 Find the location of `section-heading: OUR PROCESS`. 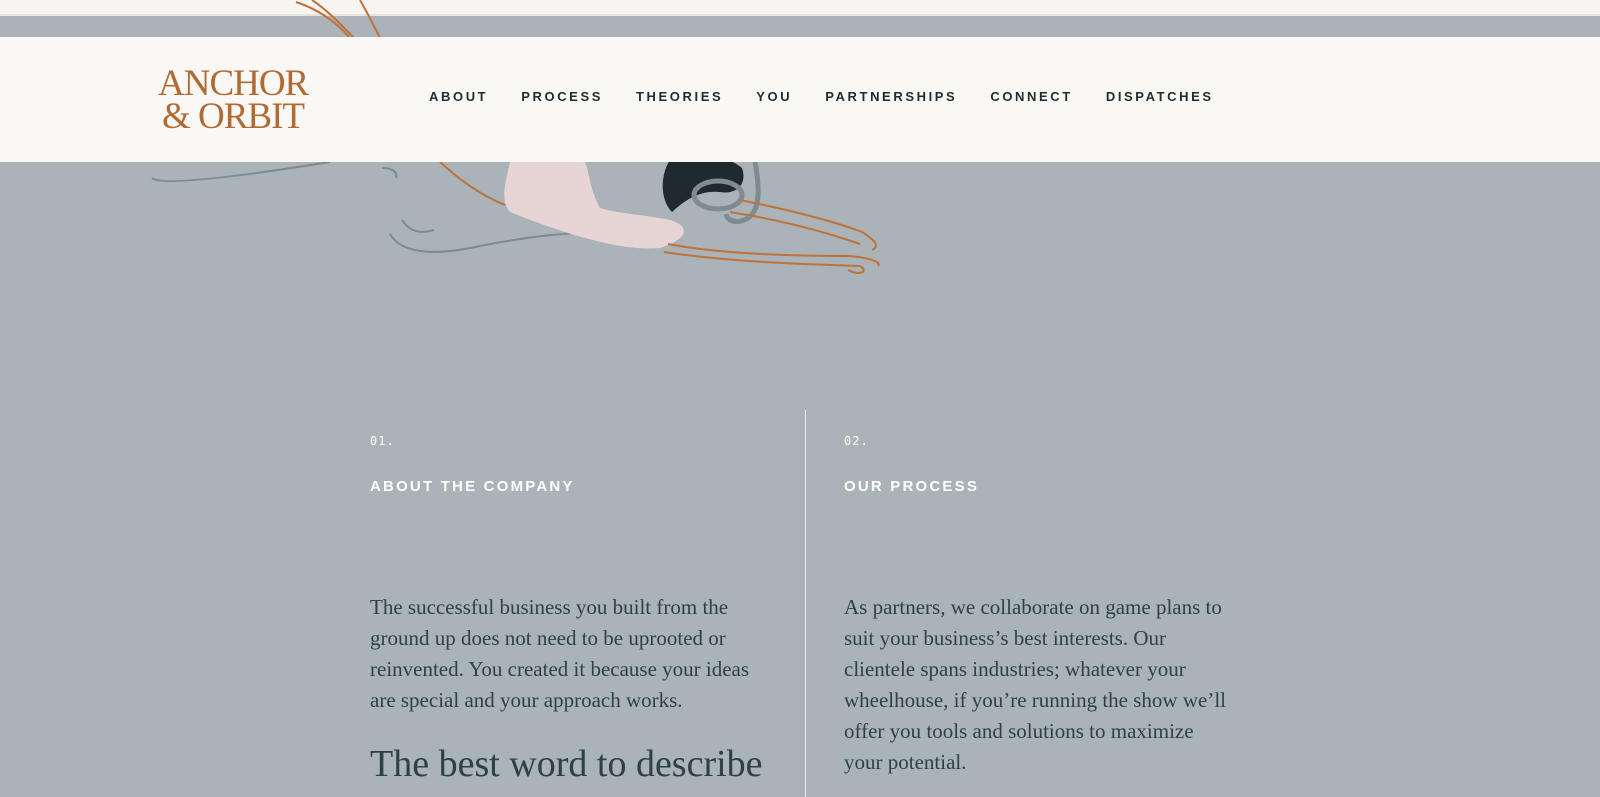

section-heading: OUR PROCESS is located at coordinates (912, 486).